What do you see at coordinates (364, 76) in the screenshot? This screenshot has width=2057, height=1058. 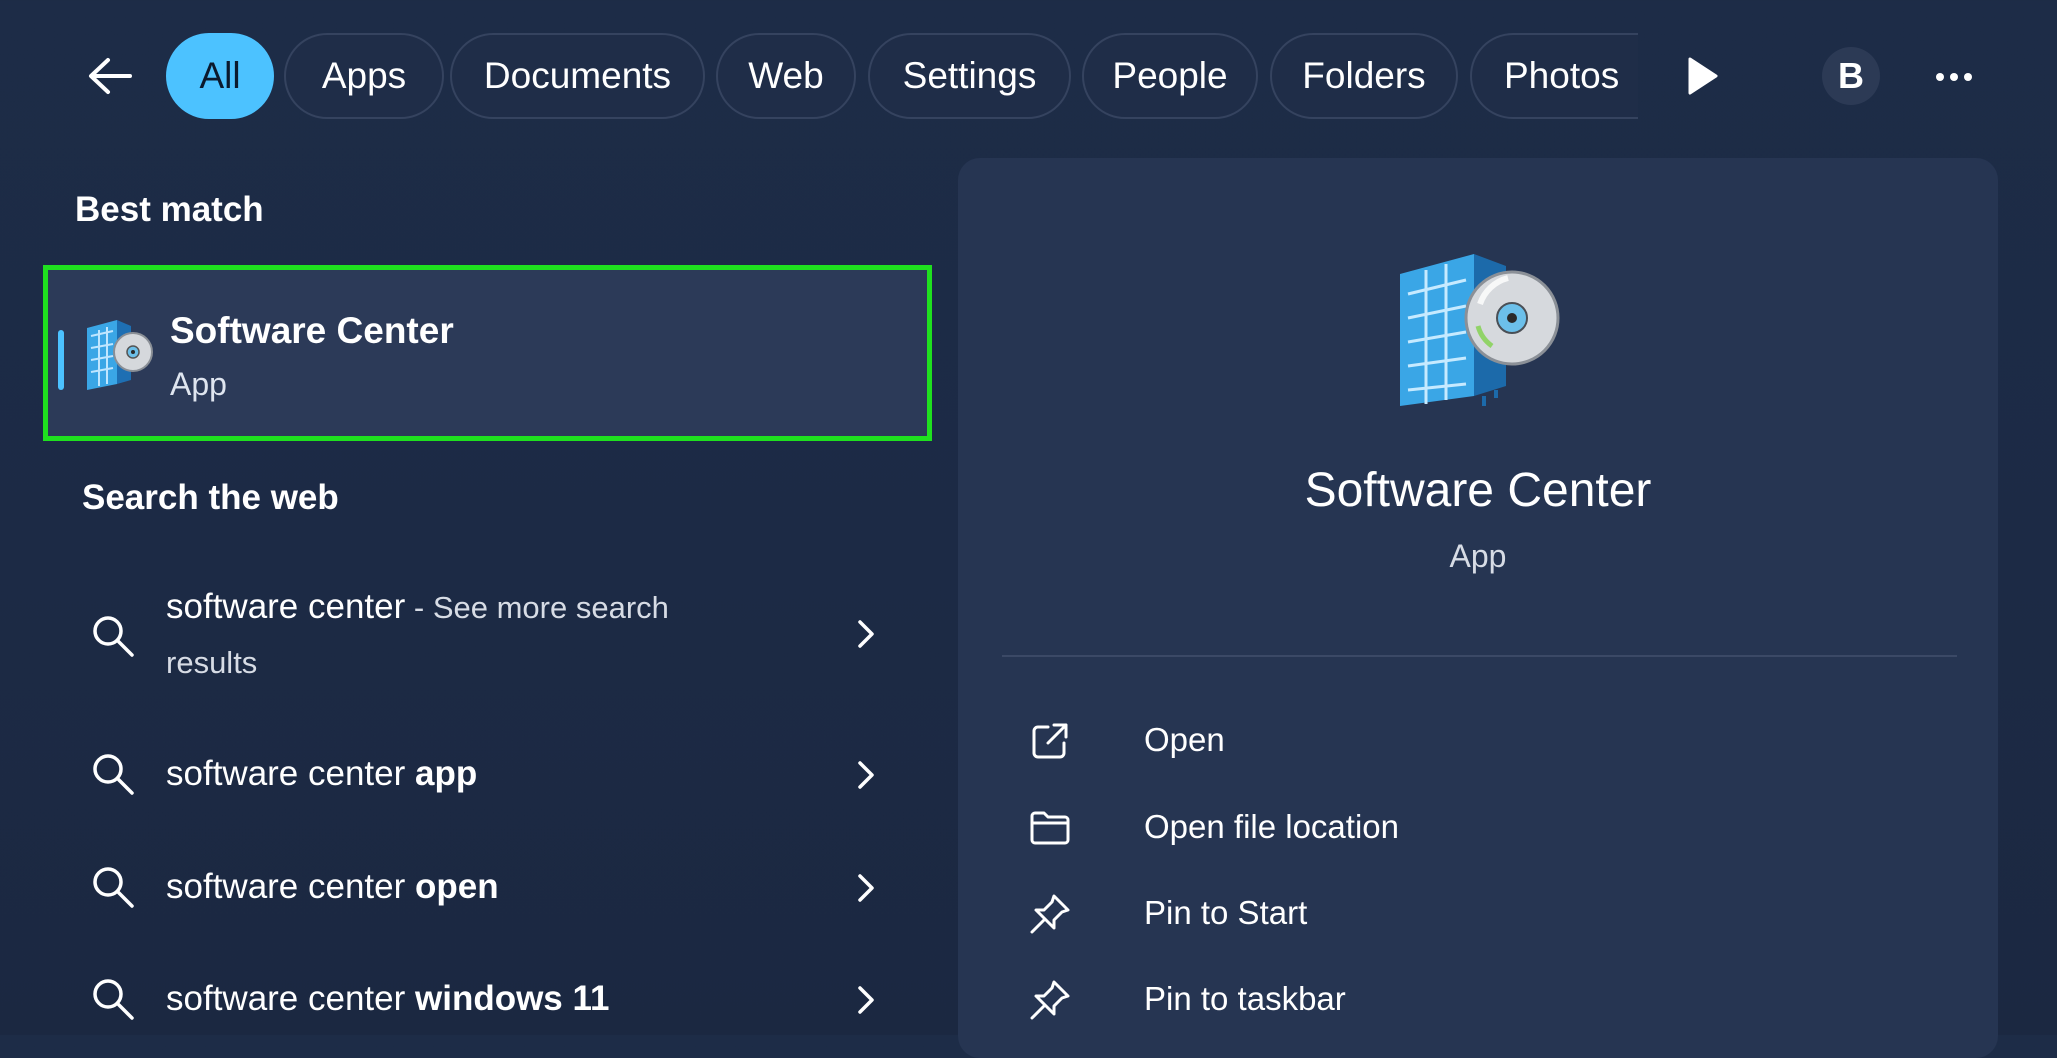 I see `tab-apps: Apps` at bounding box center [364, 76].